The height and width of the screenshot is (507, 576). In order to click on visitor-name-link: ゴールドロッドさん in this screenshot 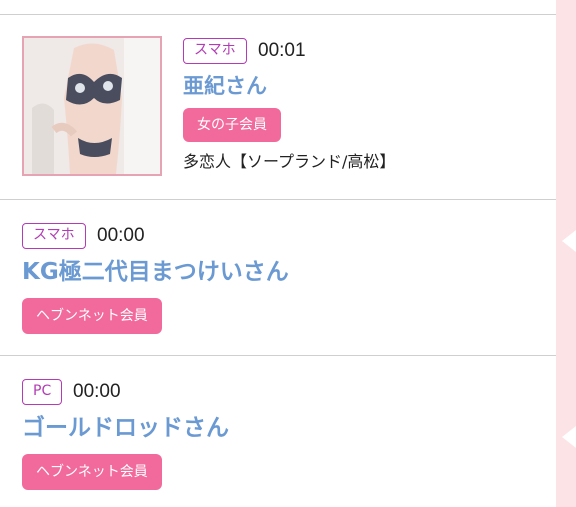, I will do `click(125, 428)`.